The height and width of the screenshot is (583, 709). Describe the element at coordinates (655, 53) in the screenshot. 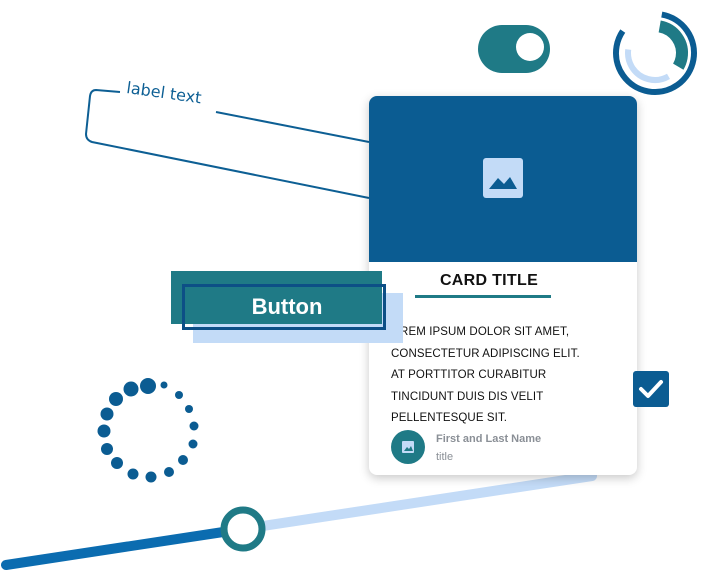

I see `circular-progress-icon` at that location.